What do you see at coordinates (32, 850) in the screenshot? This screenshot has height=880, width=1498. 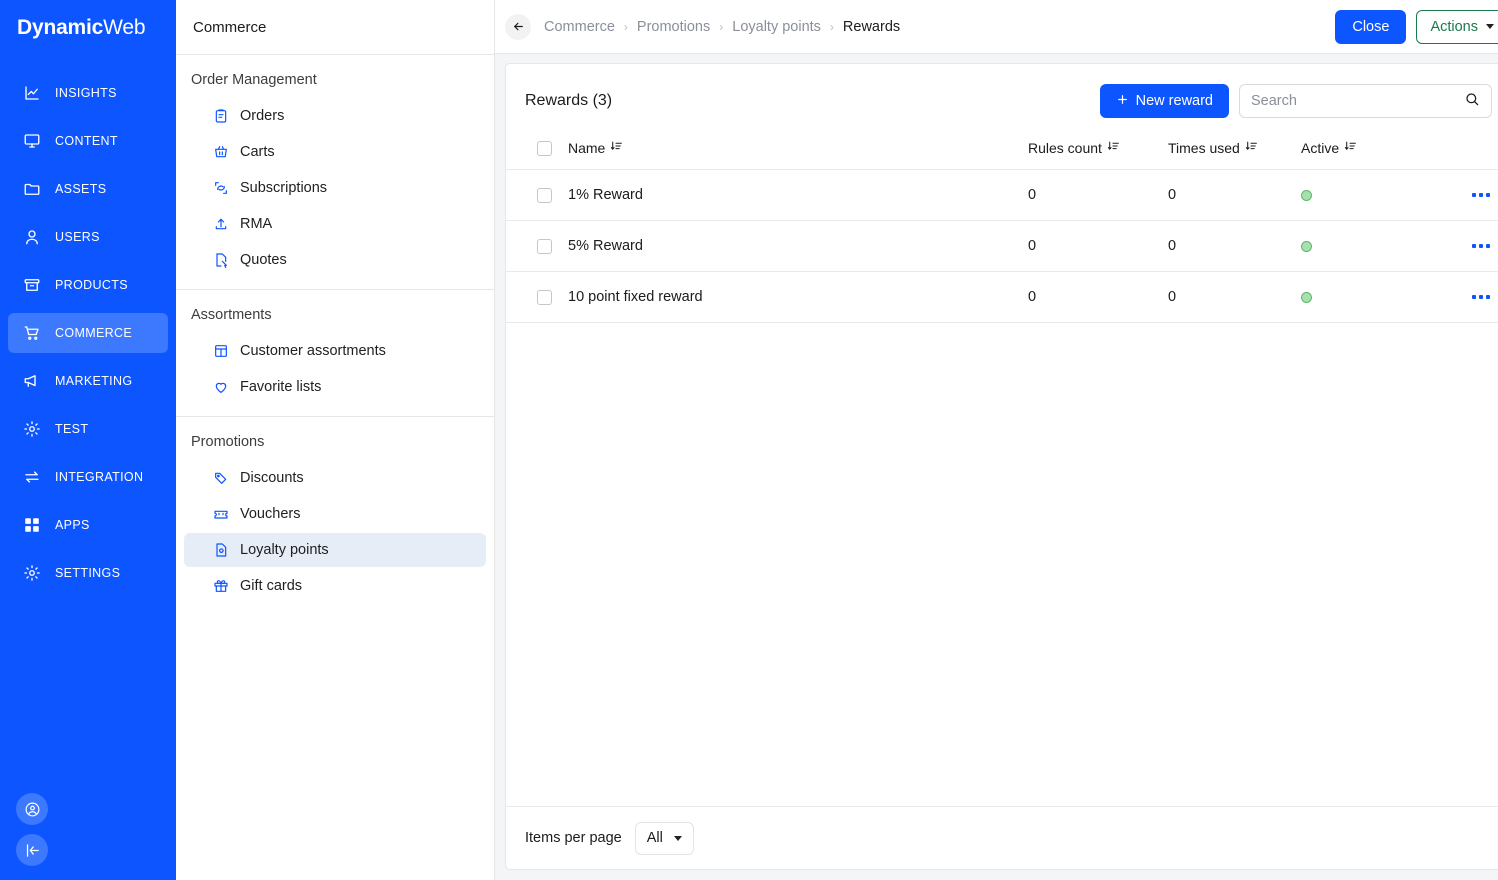 I see `collapse-sidebar-button` at bounding box center [32, 850].